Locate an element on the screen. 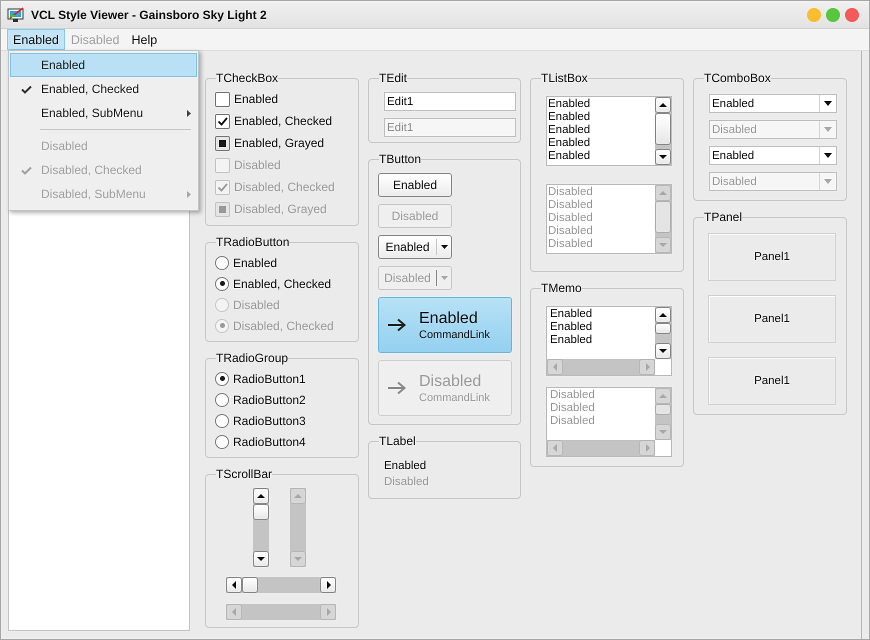  menu-item: Enabled, SubMenu is located at coordinates (103, 113).